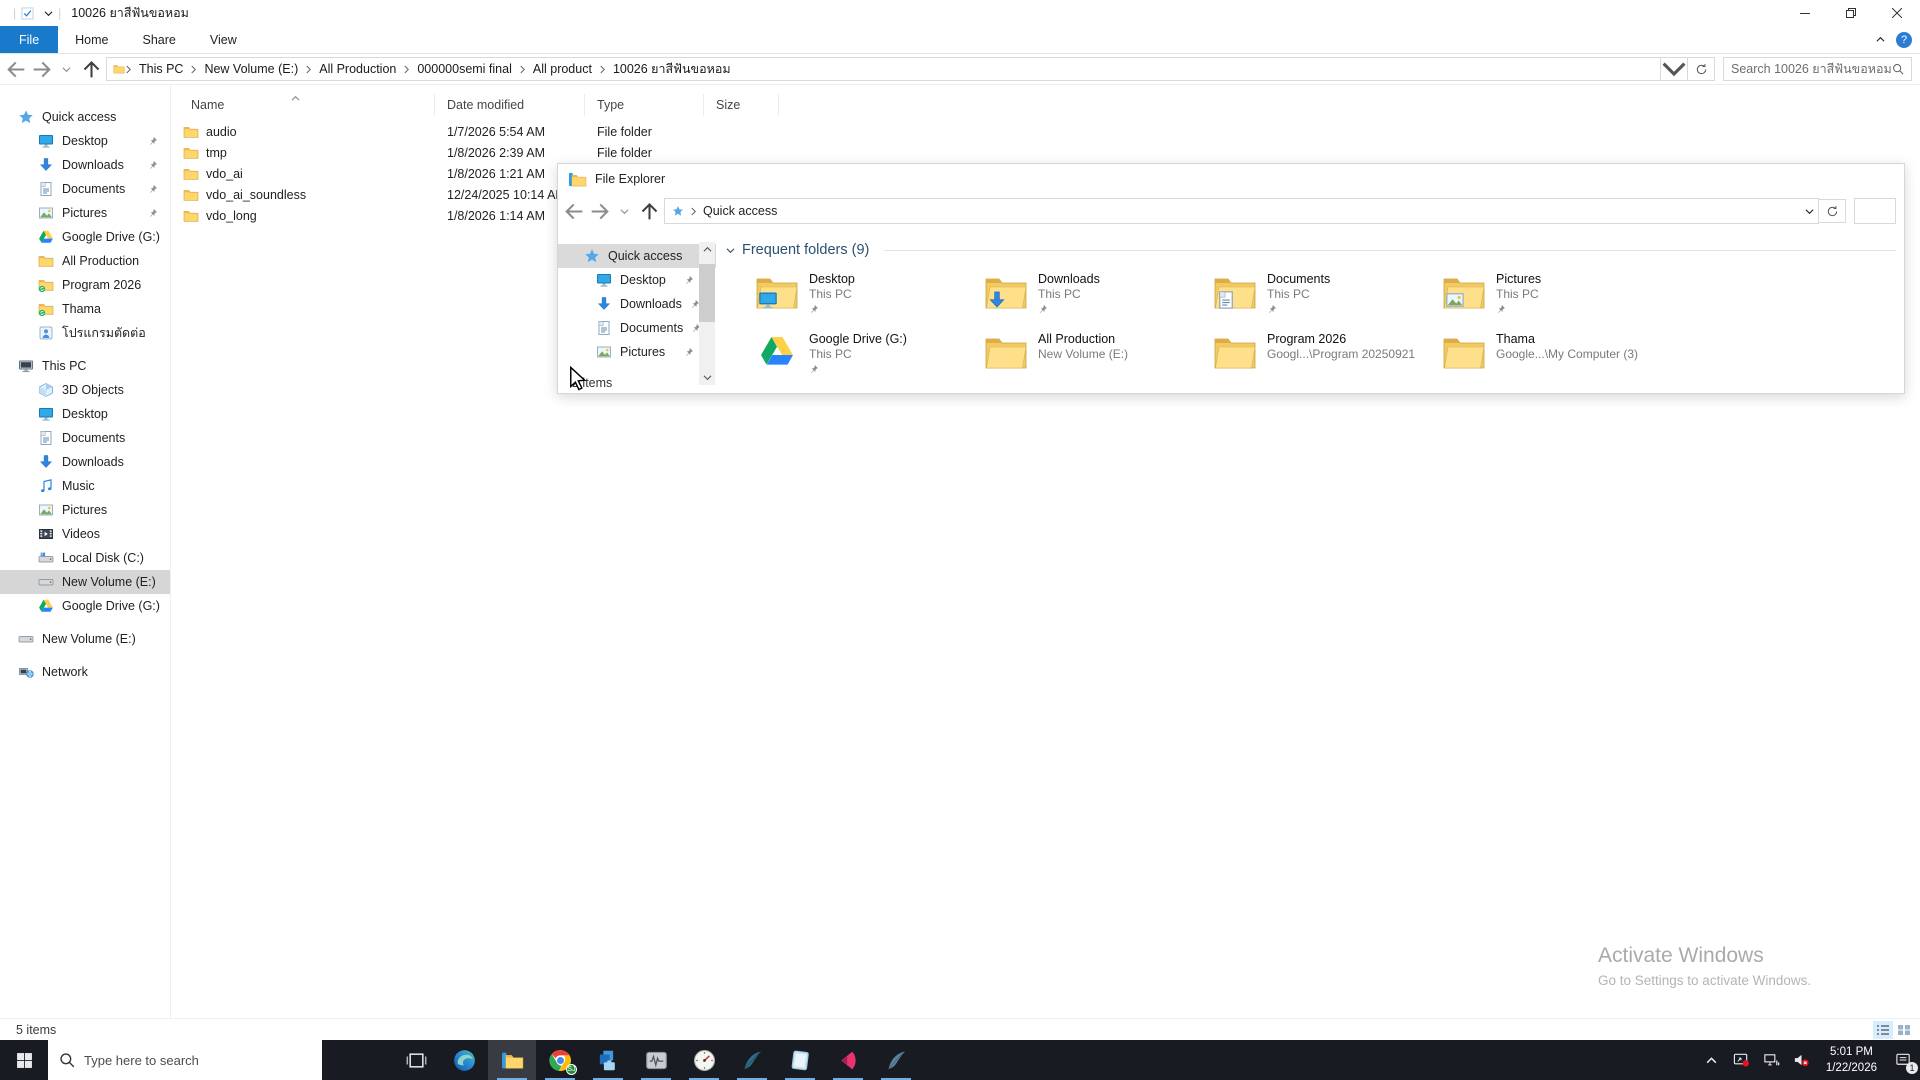  I want to click on sidebar-item-thama: Thama, so click(85, 309).